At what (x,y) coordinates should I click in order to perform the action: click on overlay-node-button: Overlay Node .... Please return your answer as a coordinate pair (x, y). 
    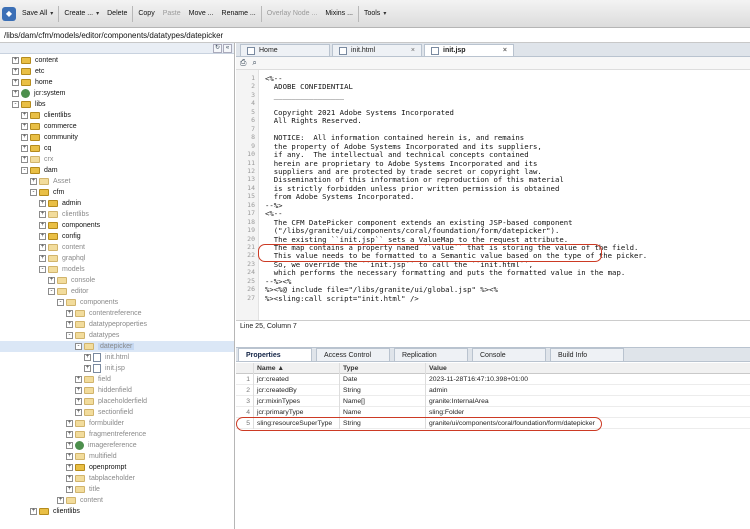
    Looking at the image, I should click on (292, 14).